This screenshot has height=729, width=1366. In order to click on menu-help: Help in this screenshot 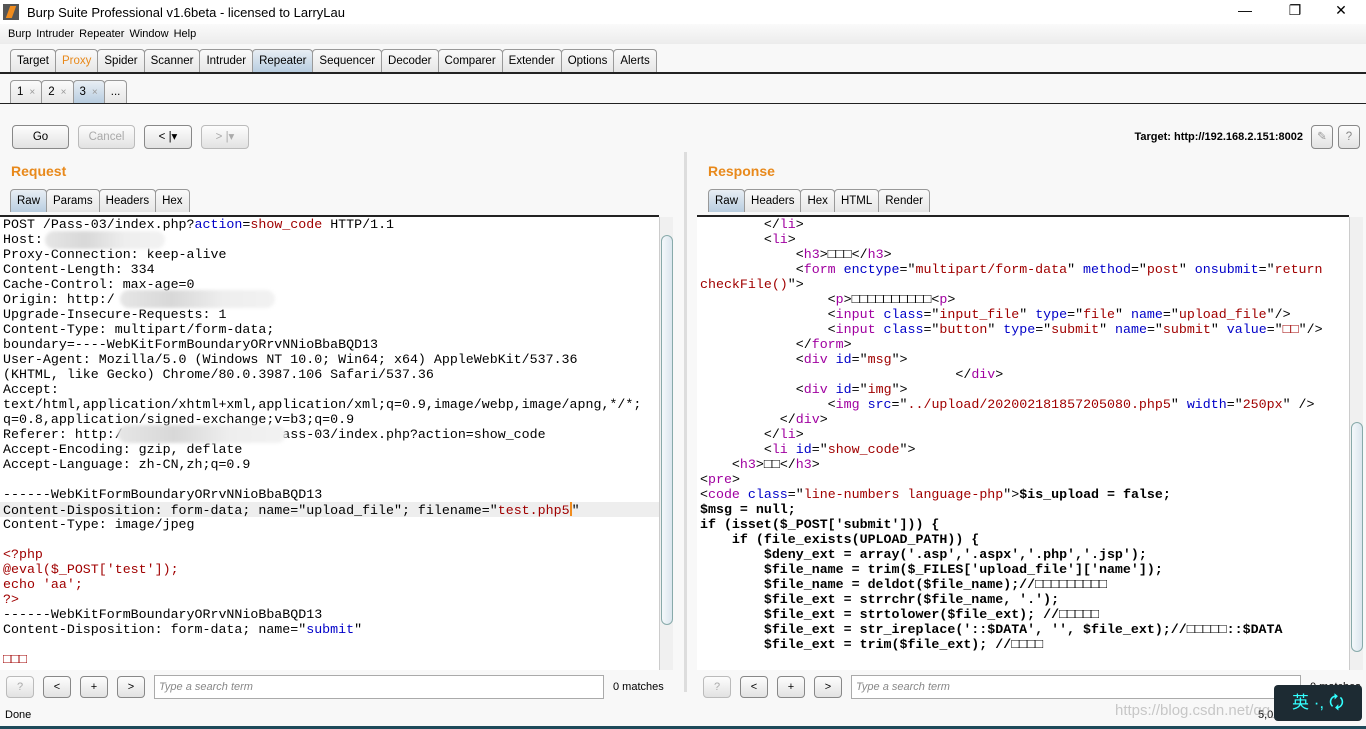, I will do `click(185, 34)`.